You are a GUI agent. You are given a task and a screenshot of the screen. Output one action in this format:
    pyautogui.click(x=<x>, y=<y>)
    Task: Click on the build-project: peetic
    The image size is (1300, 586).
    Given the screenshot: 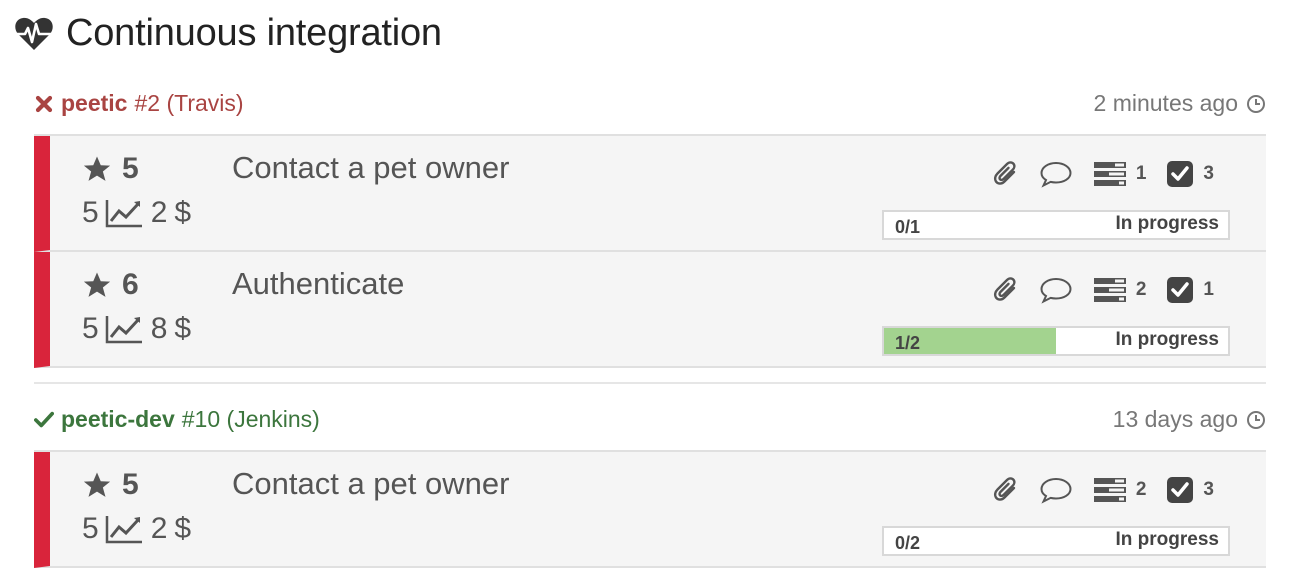 What is the action you would take?
    pyautogui.click(x=94, y=103)
    